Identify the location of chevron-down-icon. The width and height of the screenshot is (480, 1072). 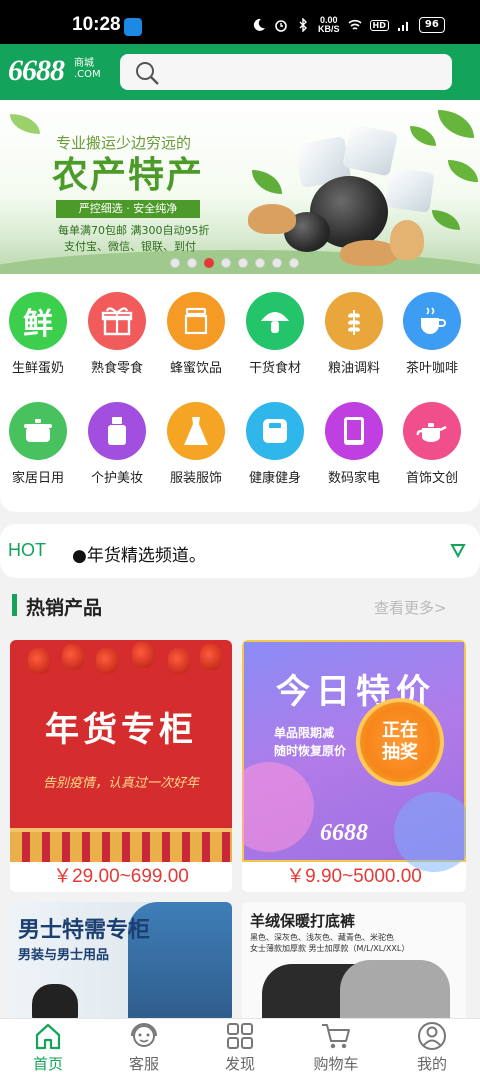
(458, 550).